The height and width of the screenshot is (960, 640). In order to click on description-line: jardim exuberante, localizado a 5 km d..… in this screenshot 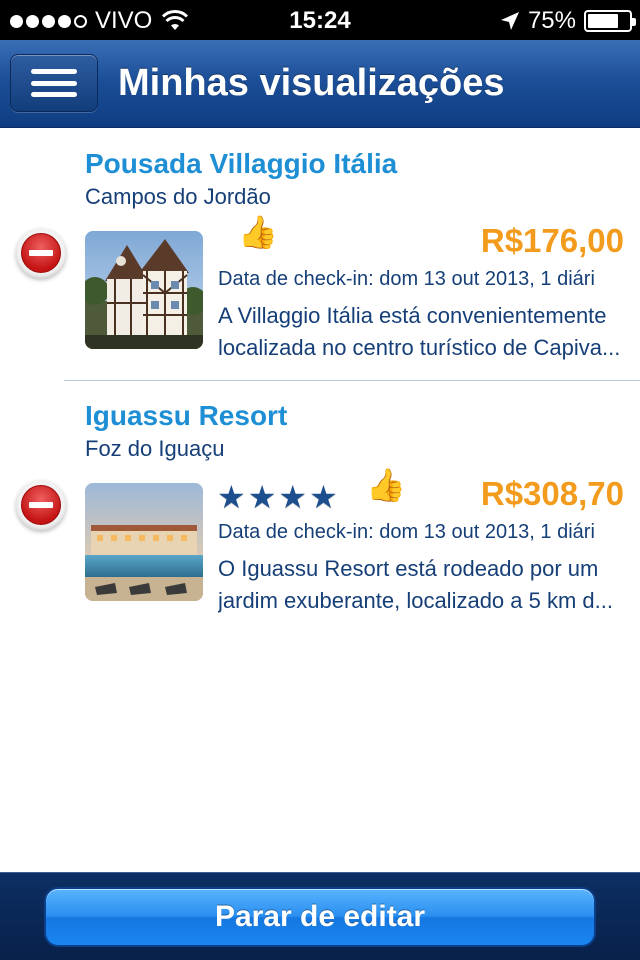, I will do `click(415, 600)`.